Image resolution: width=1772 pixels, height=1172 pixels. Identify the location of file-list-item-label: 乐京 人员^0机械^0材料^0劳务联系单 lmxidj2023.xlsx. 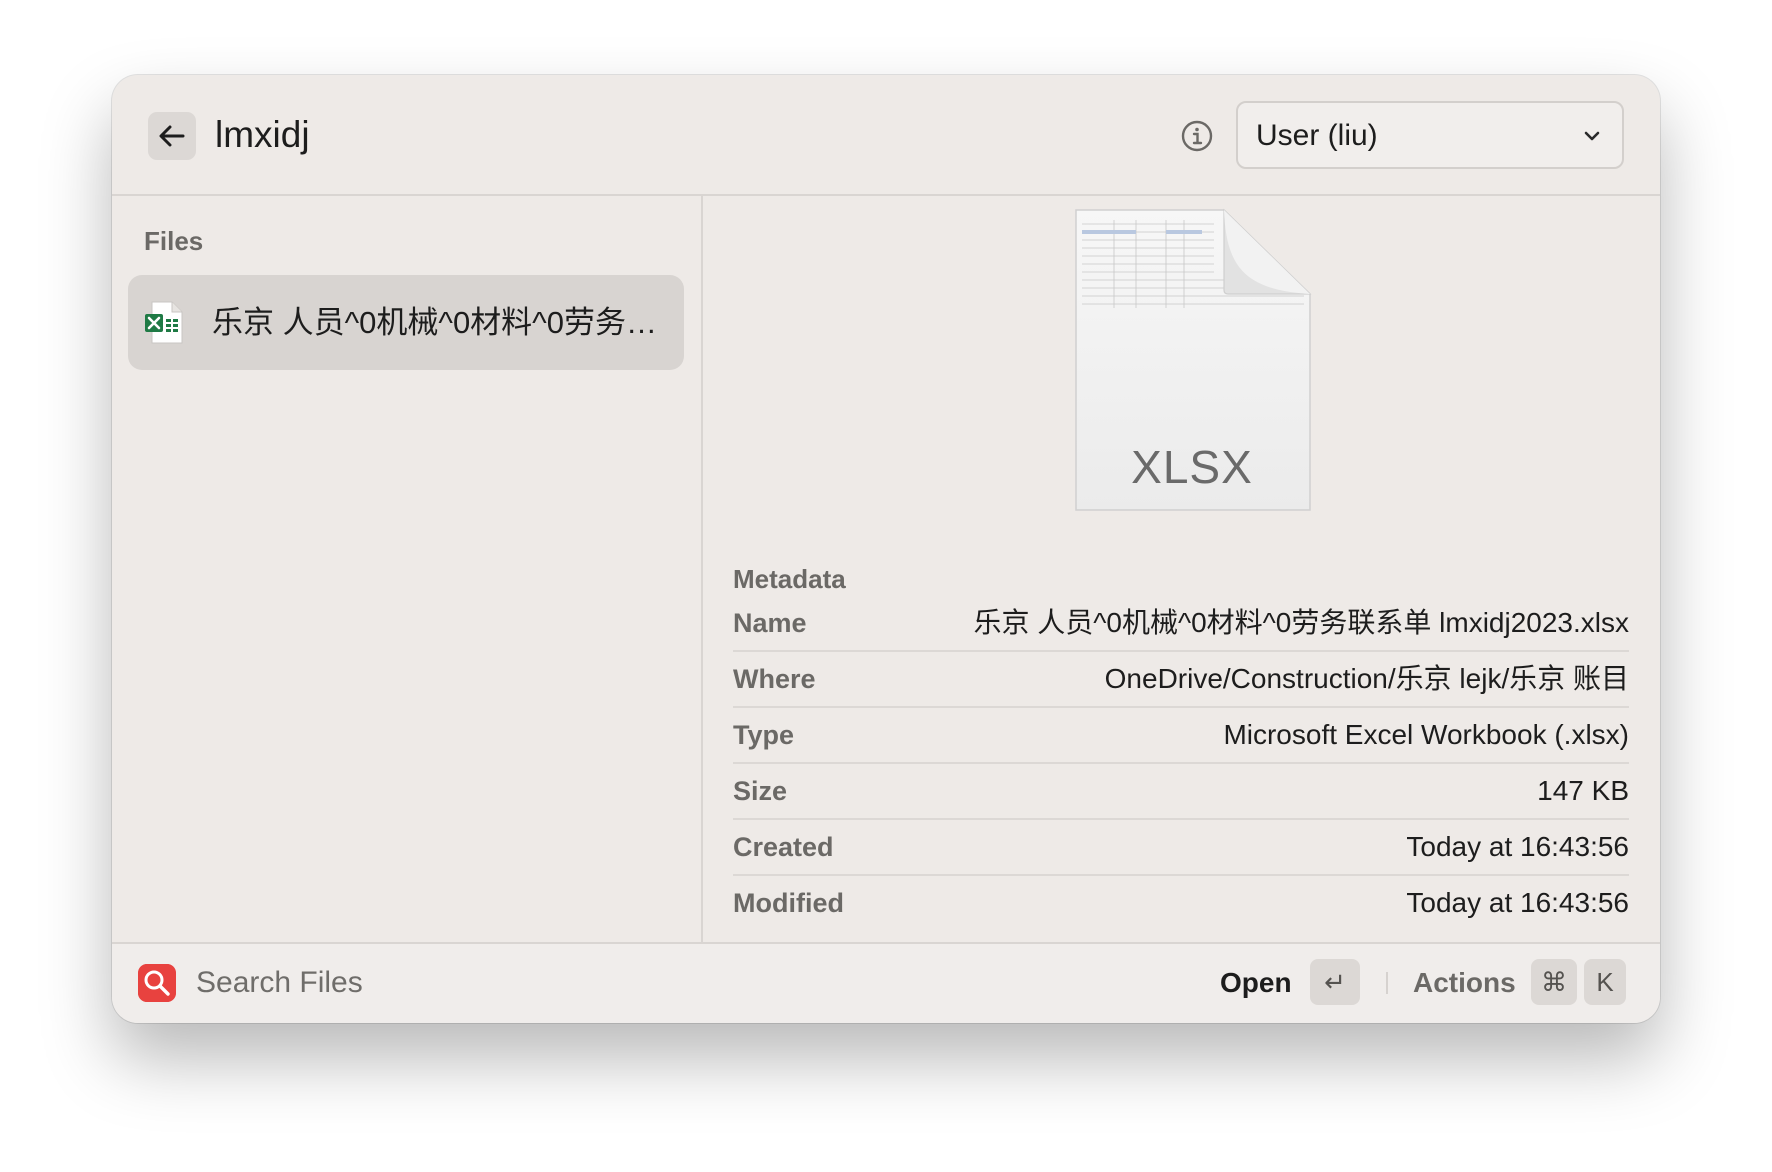
(437, 322).